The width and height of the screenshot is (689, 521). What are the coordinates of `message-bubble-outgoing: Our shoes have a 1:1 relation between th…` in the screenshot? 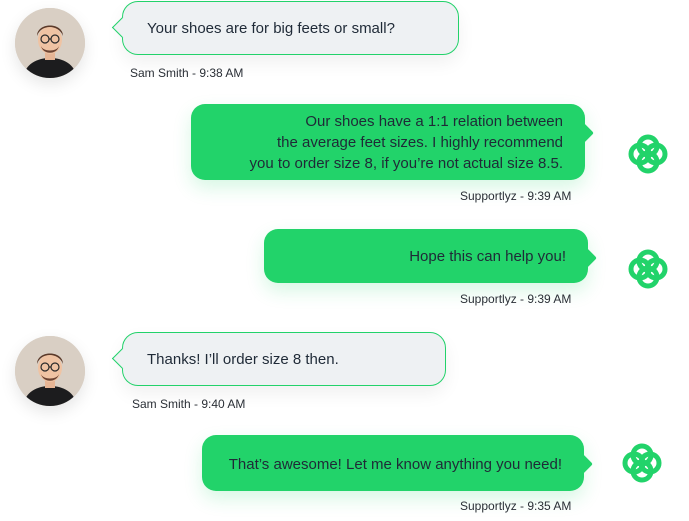 It's located at (388, 142).